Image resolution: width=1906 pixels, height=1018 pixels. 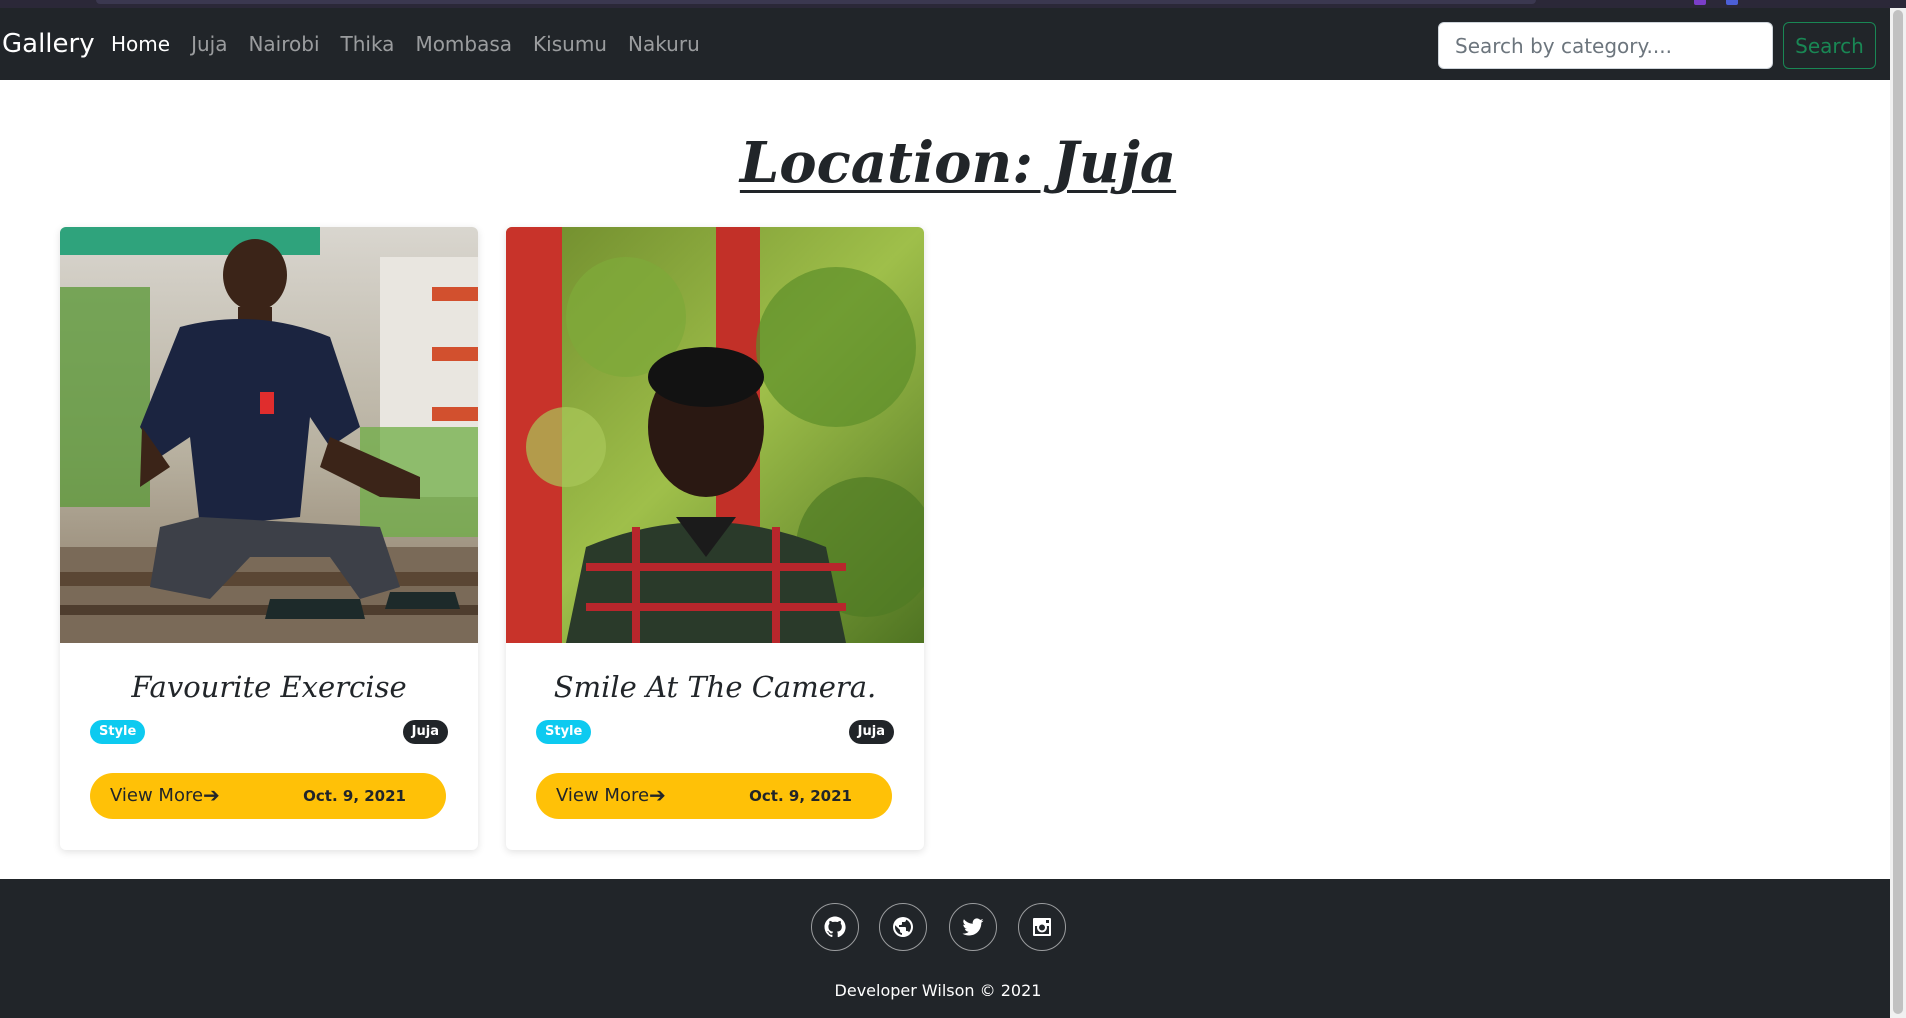 I want to click on search-input, so click(x=1605, y=45).